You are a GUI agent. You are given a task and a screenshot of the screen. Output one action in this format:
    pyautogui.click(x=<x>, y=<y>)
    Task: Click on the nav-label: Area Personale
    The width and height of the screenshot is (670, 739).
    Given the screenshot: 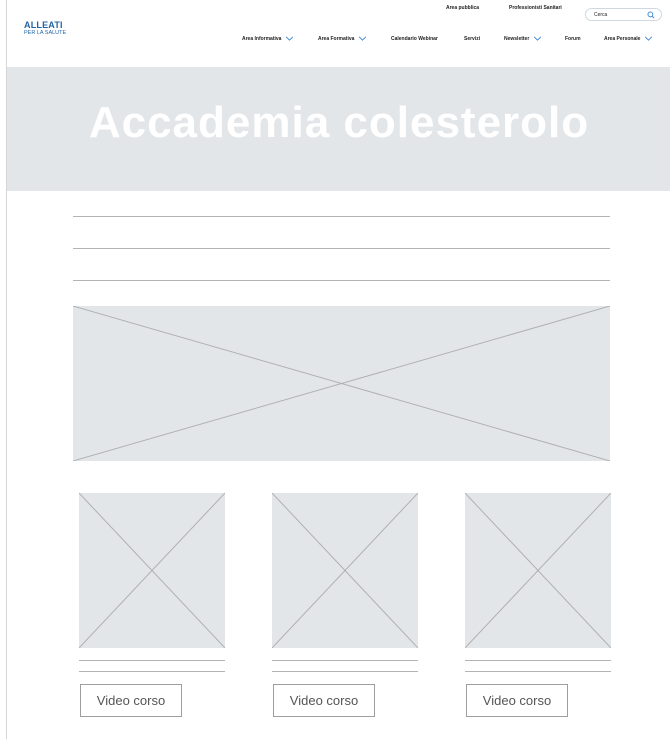 What is the action you would take?
    pyautogui.click(x=622, y=39)
    